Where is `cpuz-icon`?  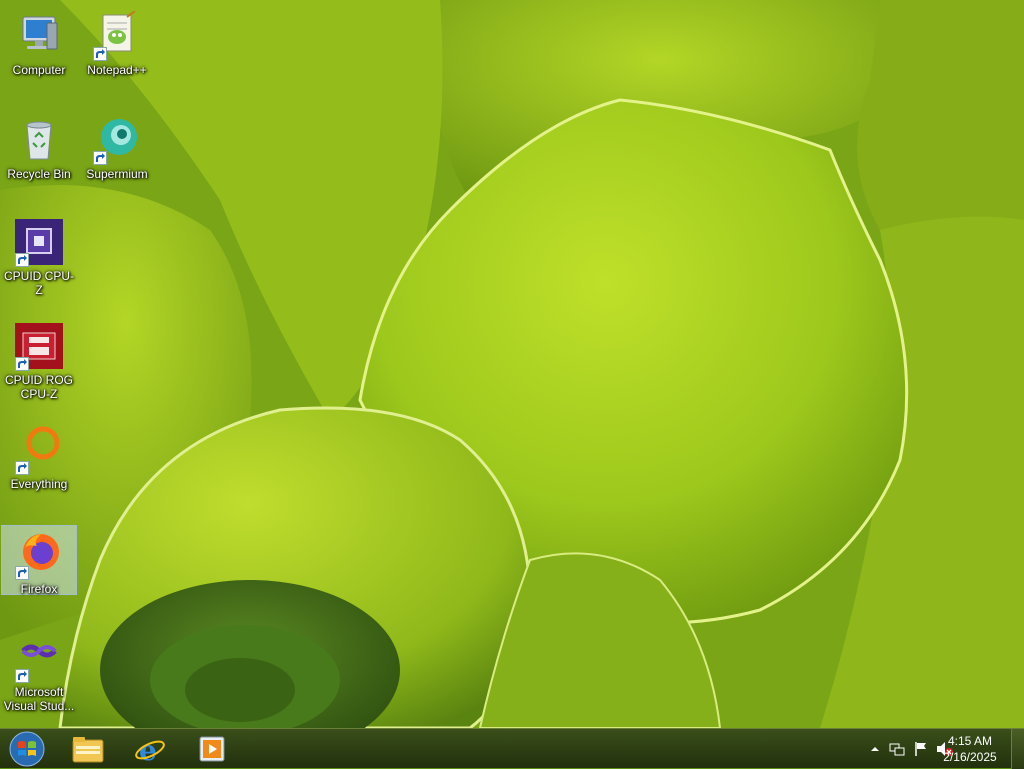
cpuz-icon is located at coordinates (39, 242).